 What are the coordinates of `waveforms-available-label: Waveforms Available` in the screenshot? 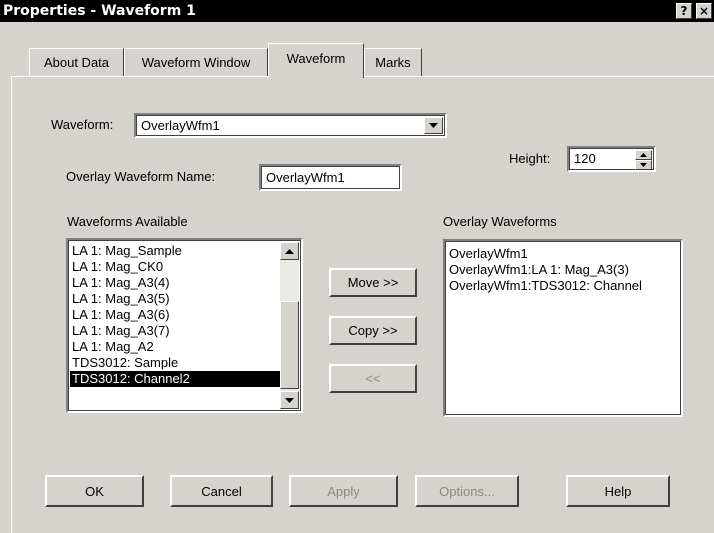 It's located at (127, 221).